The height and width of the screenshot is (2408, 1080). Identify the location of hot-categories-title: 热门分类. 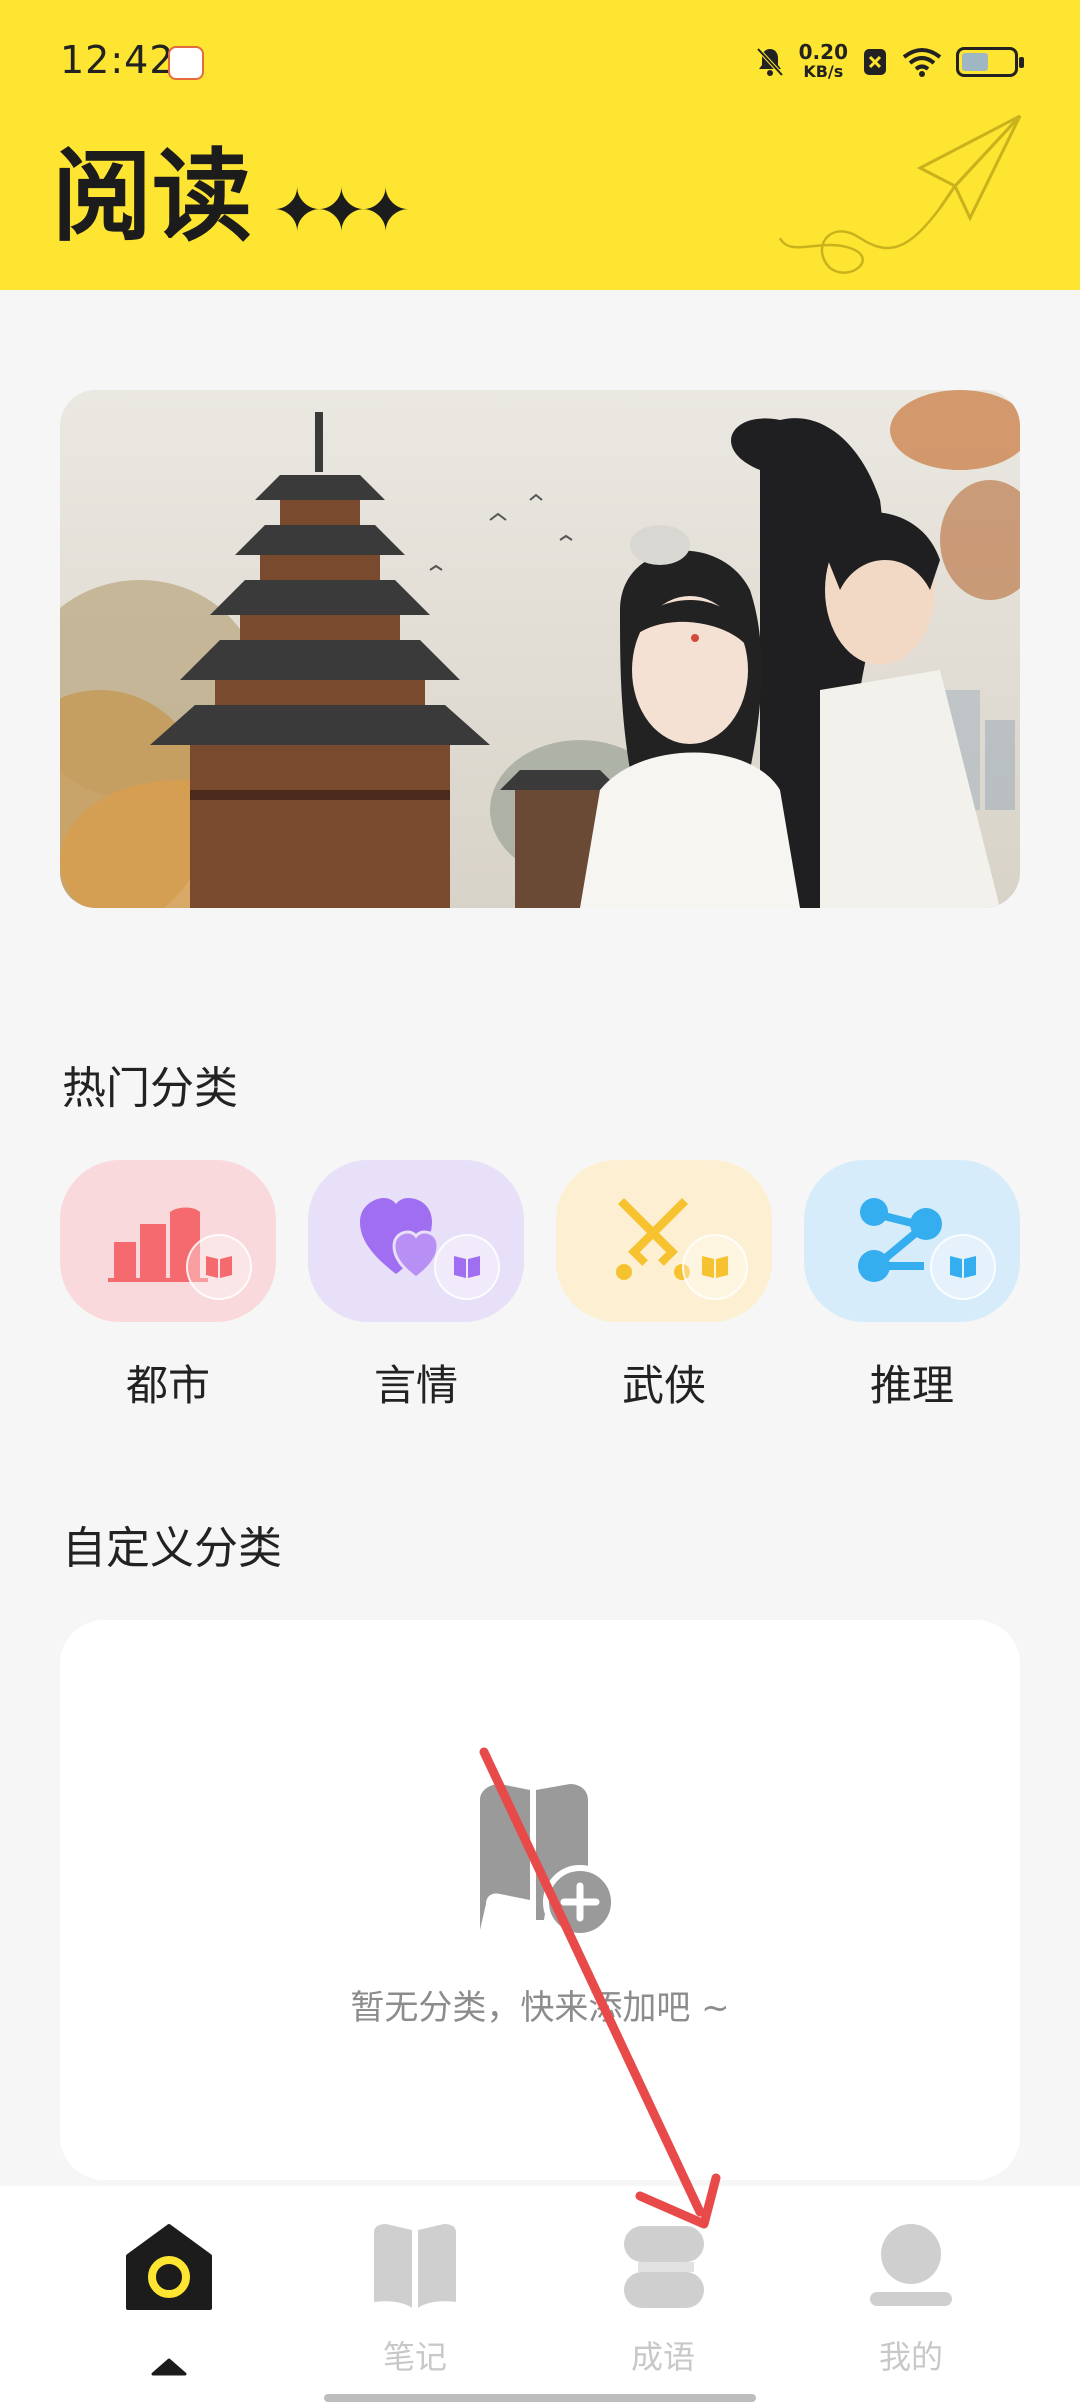
(150, 1088).